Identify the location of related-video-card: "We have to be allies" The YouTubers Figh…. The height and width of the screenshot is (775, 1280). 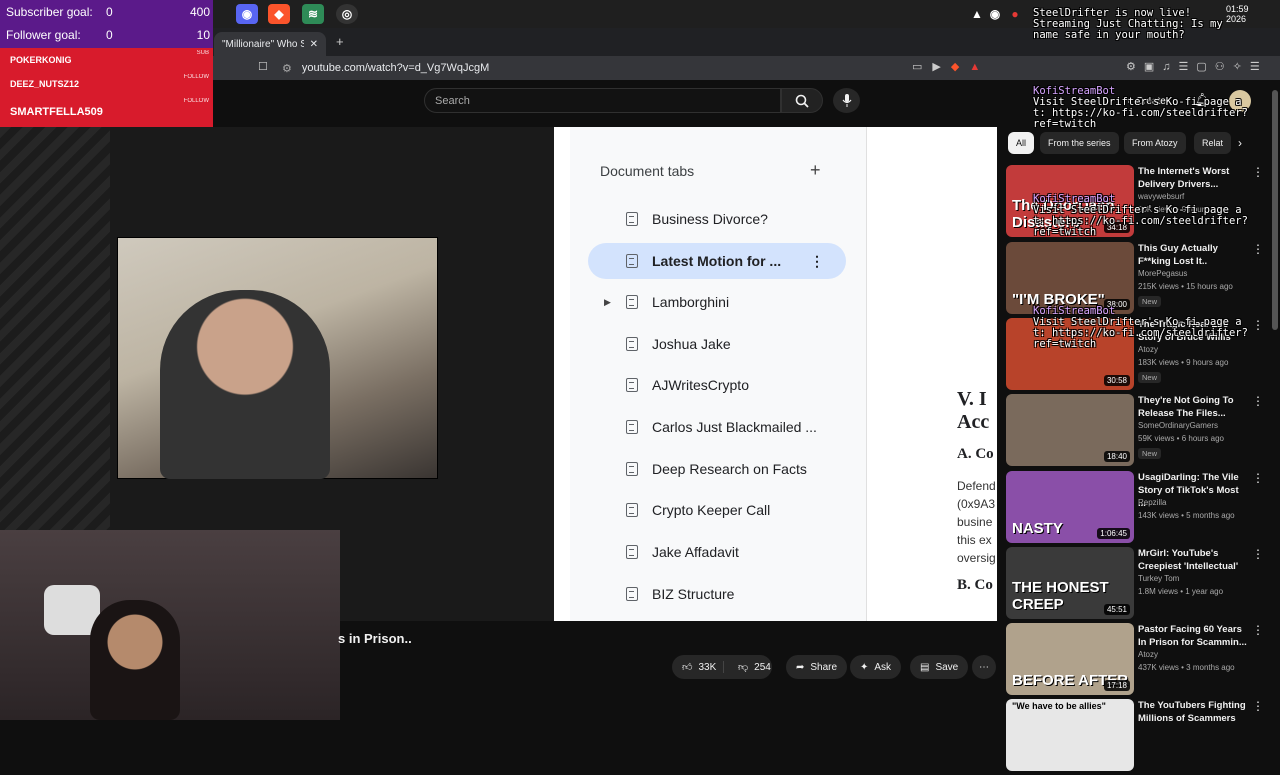
(1141, 737).